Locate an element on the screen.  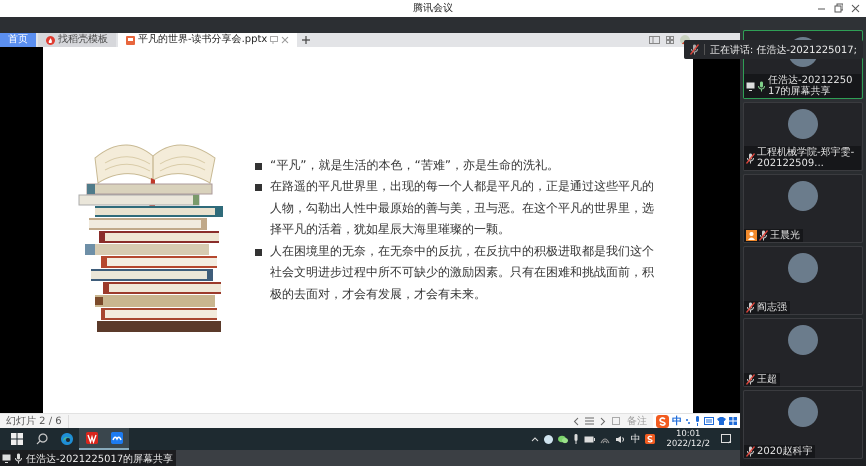
participant-tile: 2020赵科宇 is located at coordinates (803, 424).